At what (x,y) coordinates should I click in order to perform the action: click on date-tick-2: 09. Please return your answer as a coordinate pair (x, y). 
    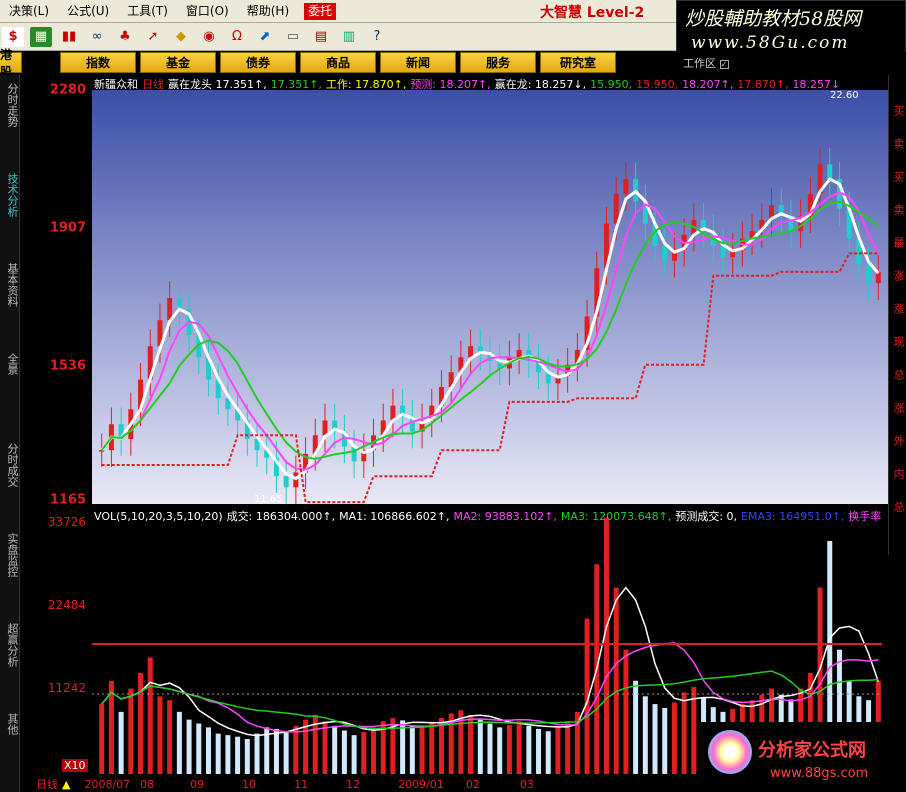
    Looking at the image, I should click on (197, 784).